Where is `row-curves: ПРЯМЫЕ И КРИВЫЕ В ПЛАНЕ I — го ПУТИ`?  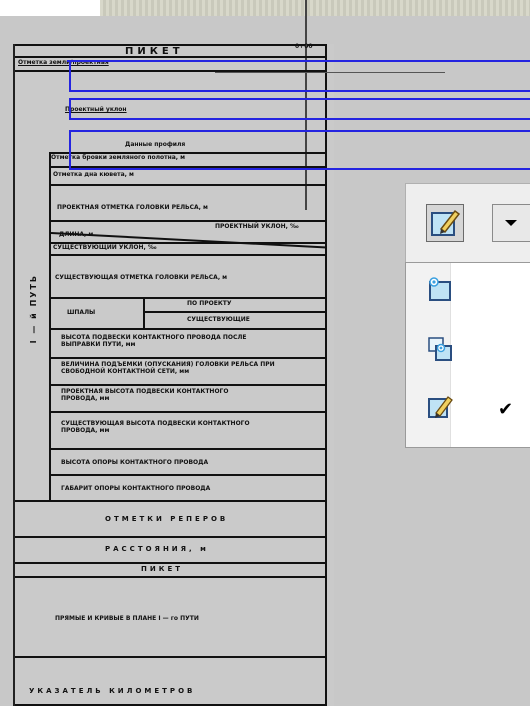 row-curves: ПРЯМЫЕ И КРИВЫЕ В ПЛАНЕ I — го ПУТИ is located at coordinates (127, 618).